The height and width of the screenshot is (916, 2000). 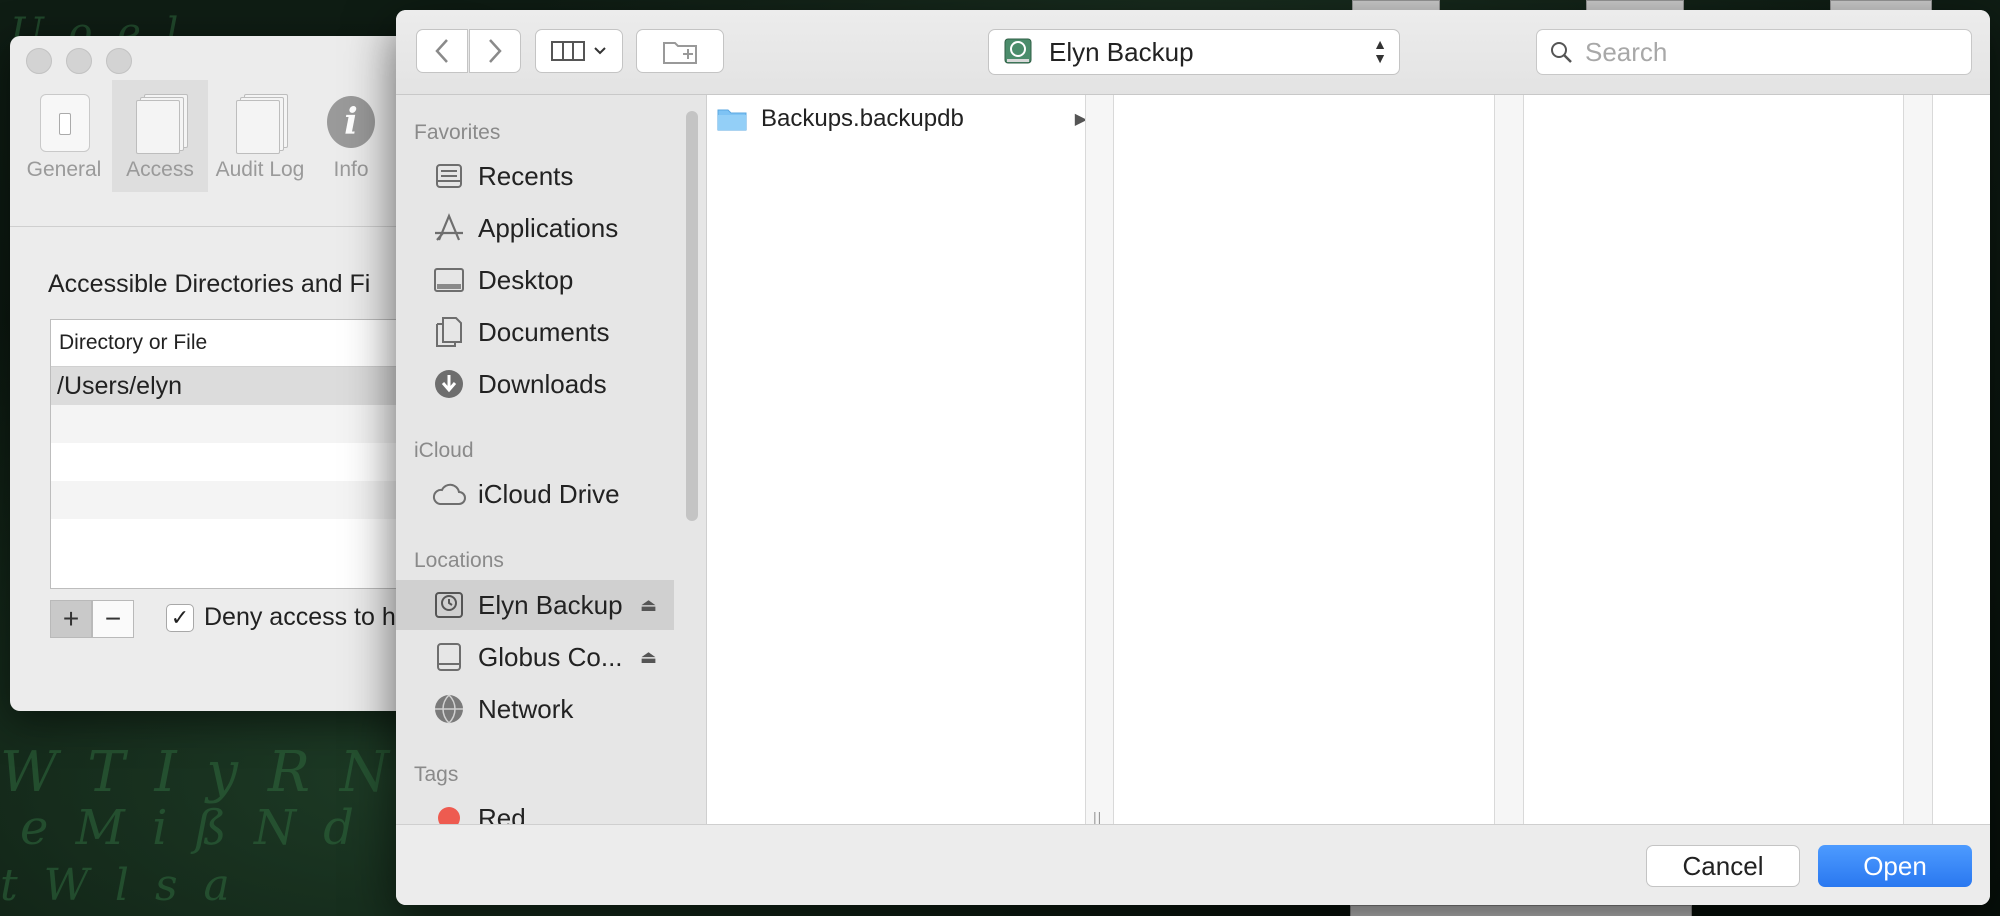 I want to click on dialog-footer: Cancel Open, so click(x=1193, y=864).